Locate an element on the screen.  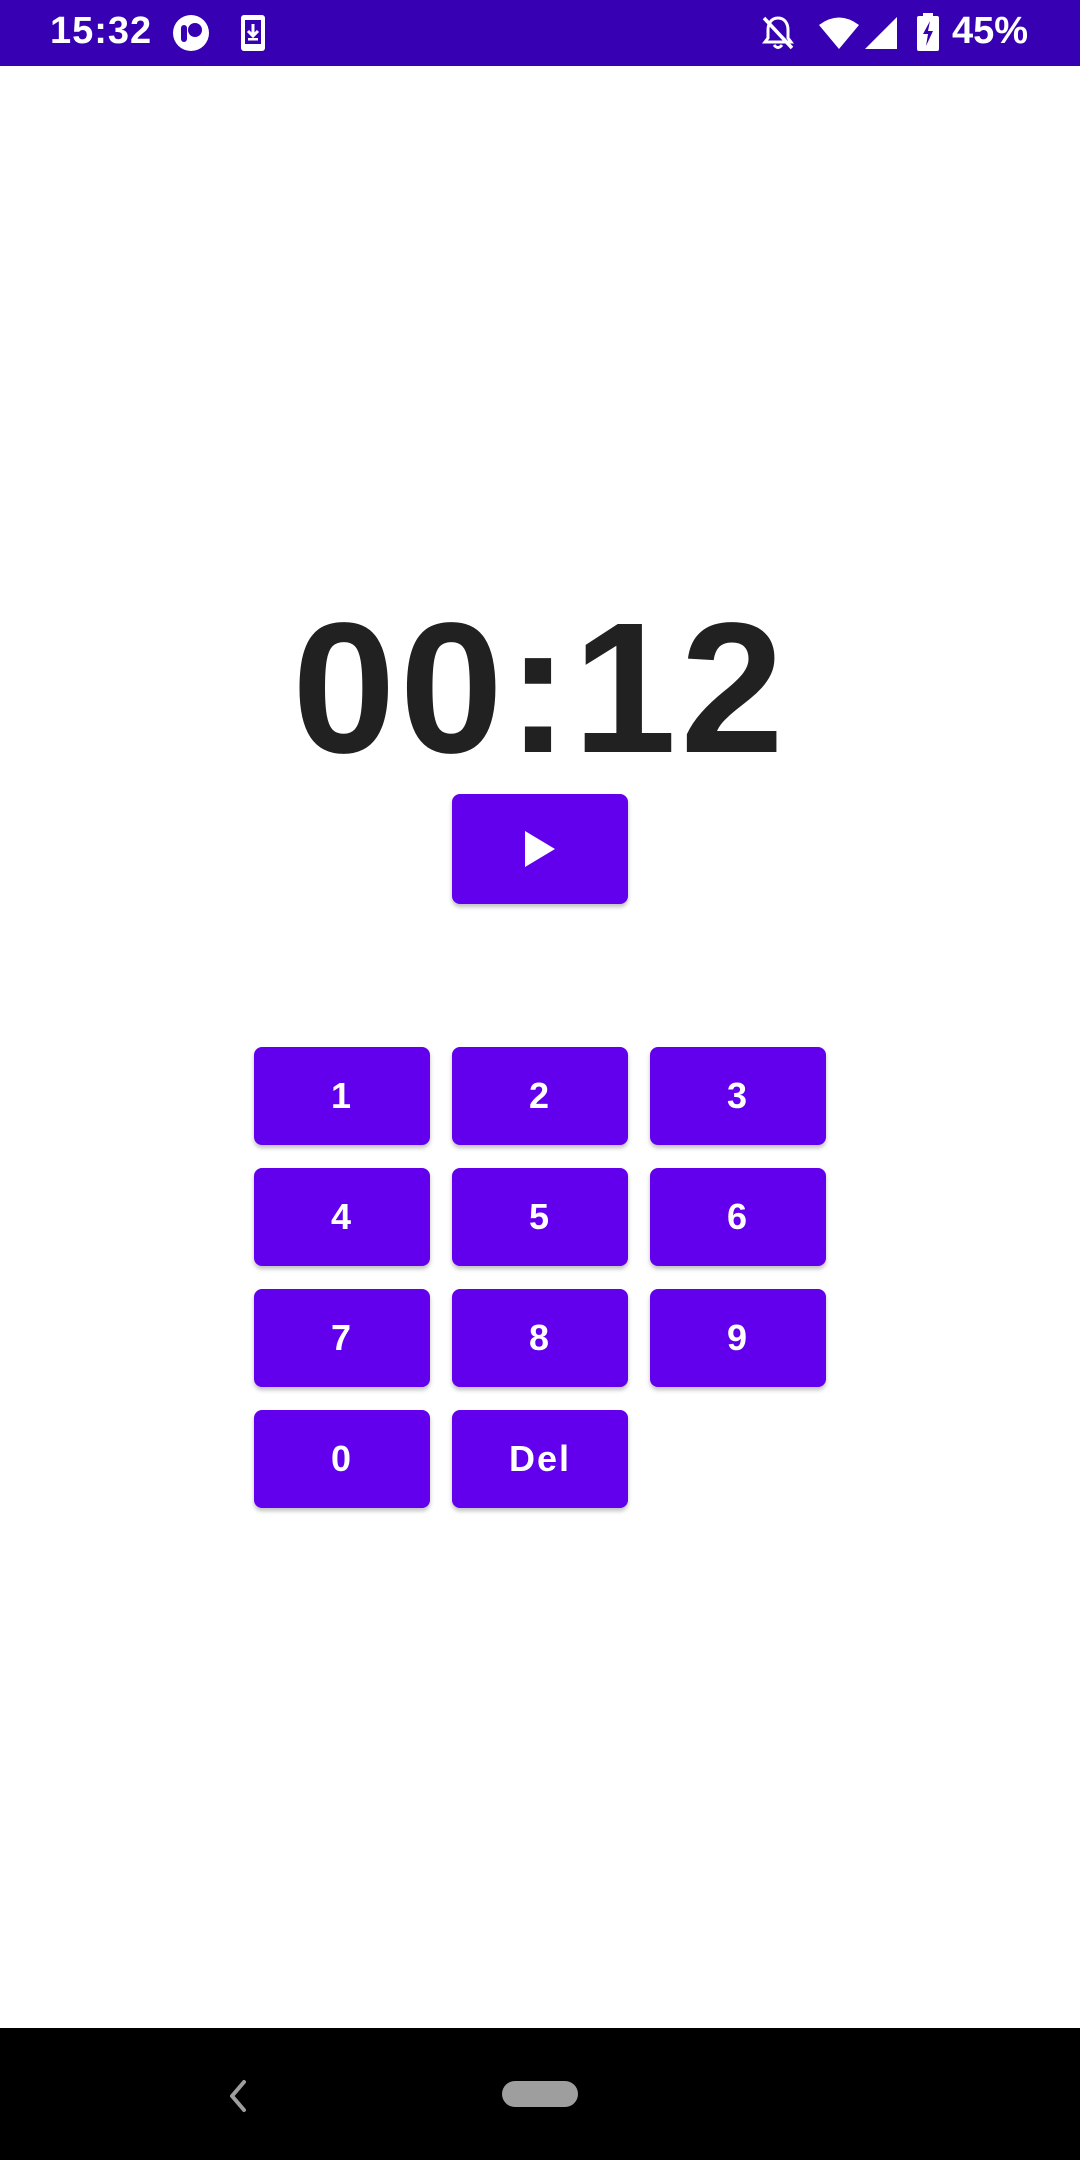
key-0: 0 is located at coordinates (342, 1459).